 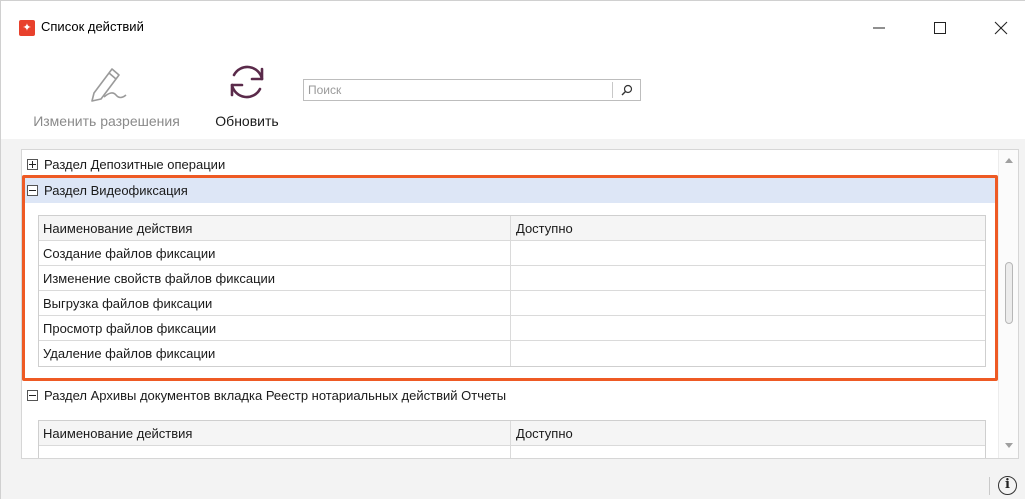 I want to click on refresh-button: Обновить, so click(x=247, y=89).